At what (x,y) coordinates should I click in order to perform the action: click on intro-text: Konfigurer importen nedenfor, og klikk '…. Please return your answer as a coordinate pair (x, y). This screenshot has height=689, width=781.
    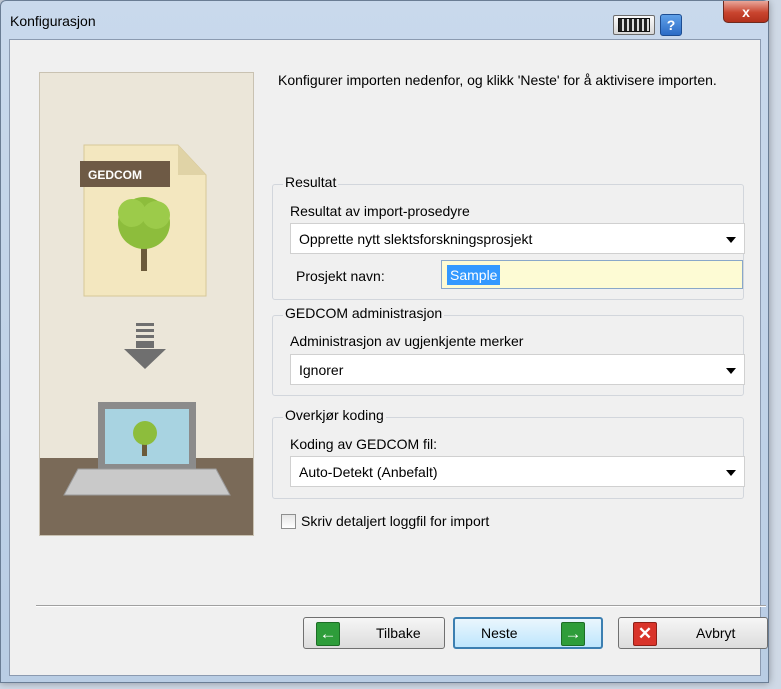
    Looking at the image, I should click on (497, 80).